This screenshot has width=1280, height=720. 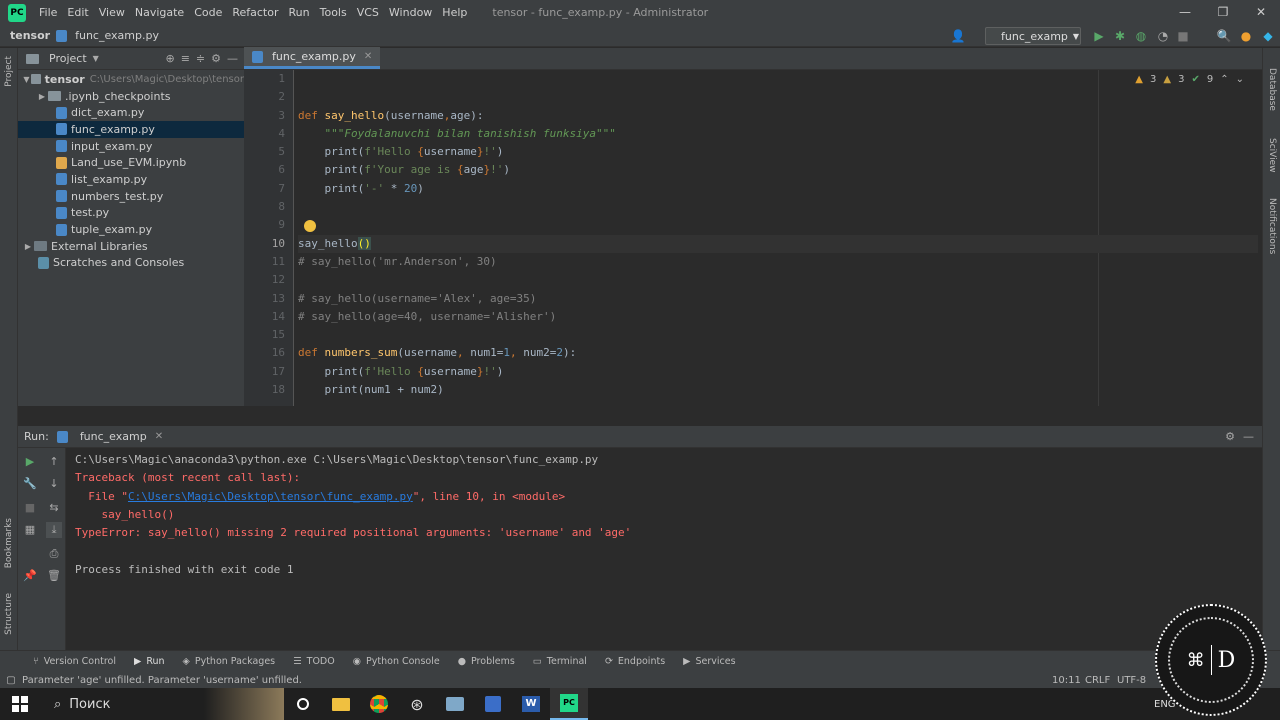 I want to click on minimize-icon: —, so click(x=1185, y=12).